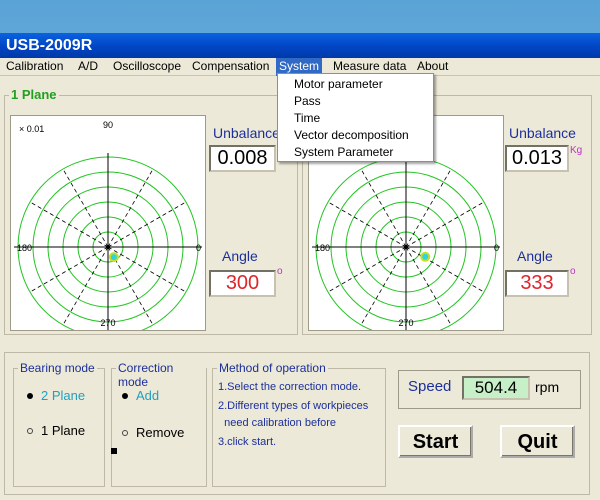  Describe the element at coordinates (242, 283) in the screenshot. I see `plane1-angle-value: 300` at that location.